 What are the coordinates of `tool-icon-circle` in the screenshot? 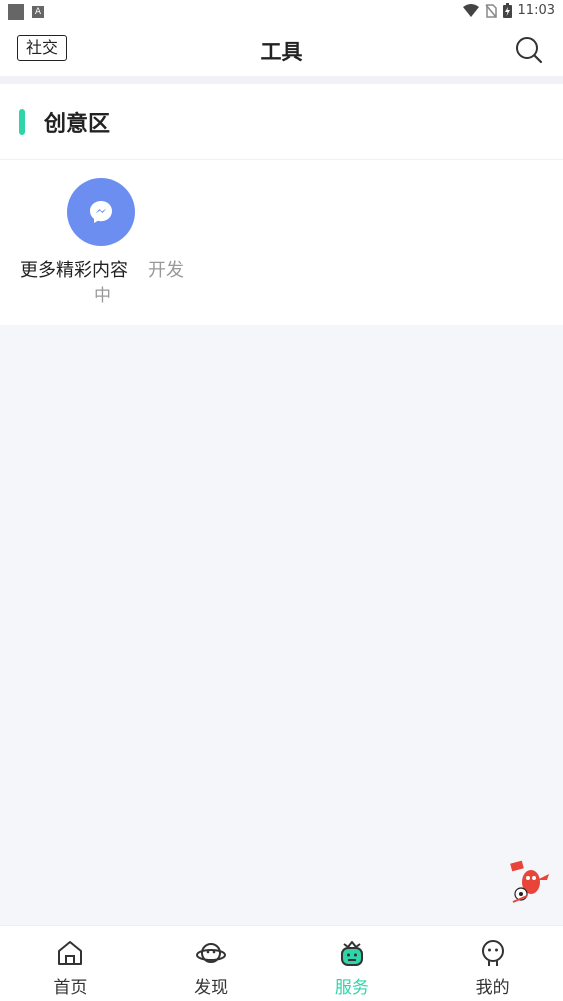 It's located at (101, 212).